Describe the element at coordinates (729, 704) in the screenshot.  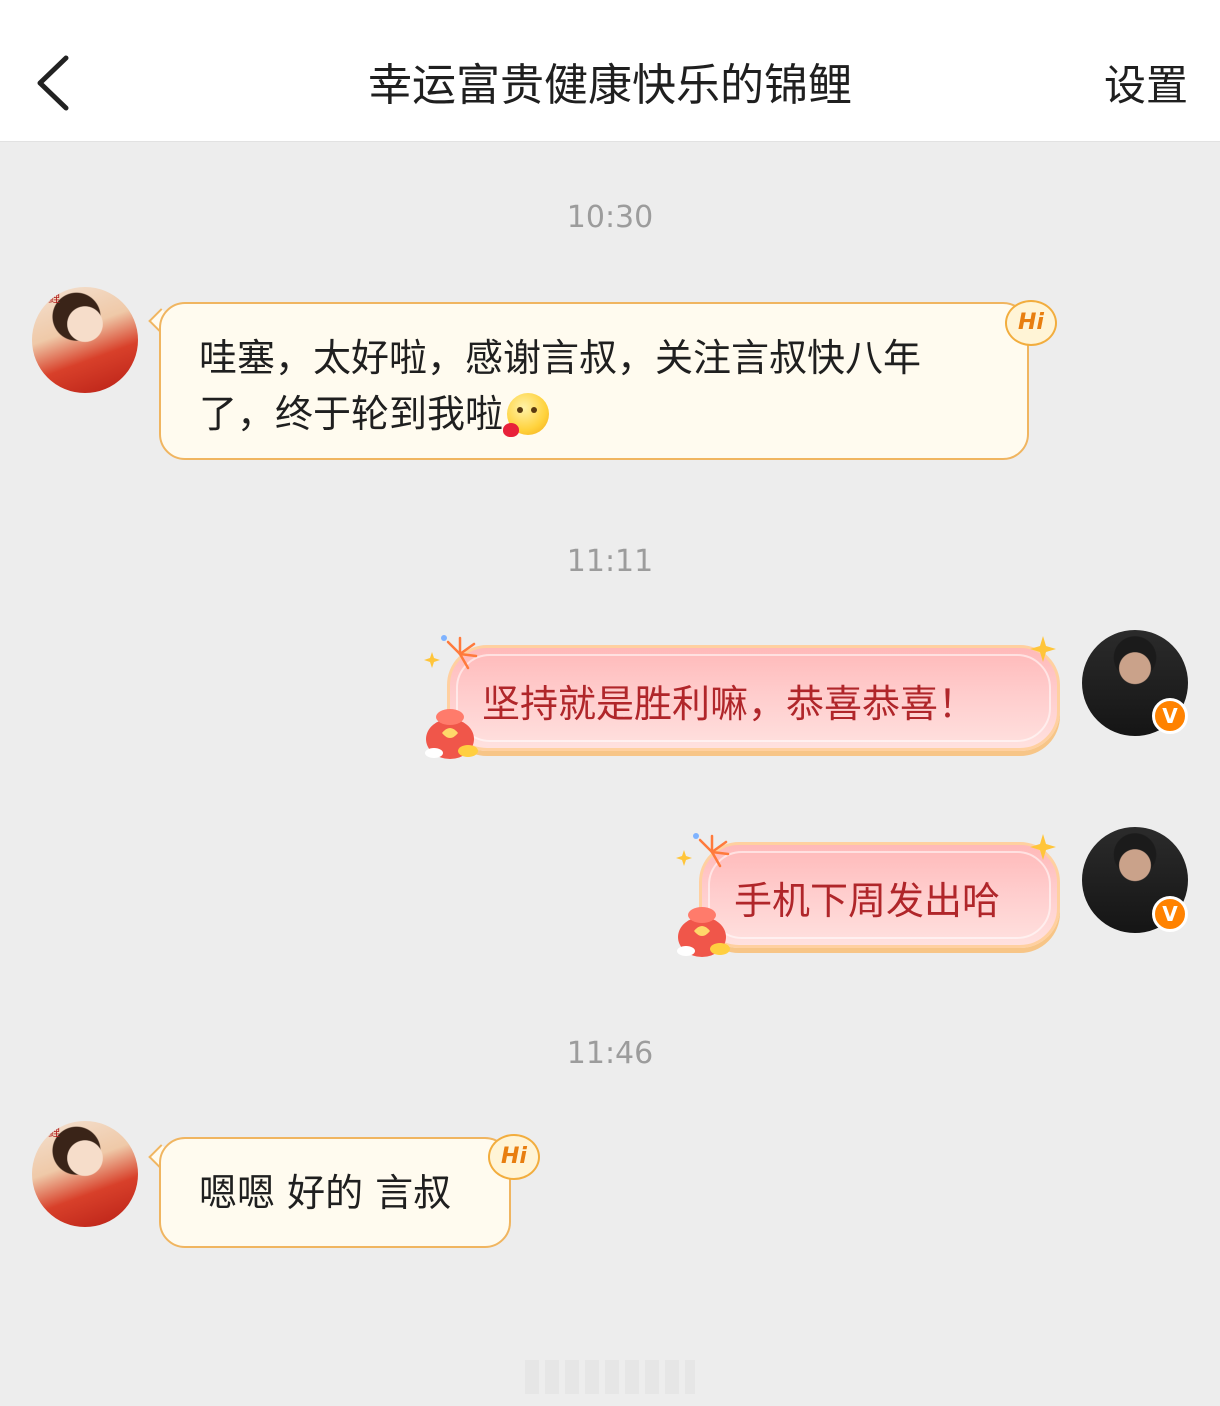
I see `message-text: 坚持就是胜利嘛，恭喜恭喜！` at that location.